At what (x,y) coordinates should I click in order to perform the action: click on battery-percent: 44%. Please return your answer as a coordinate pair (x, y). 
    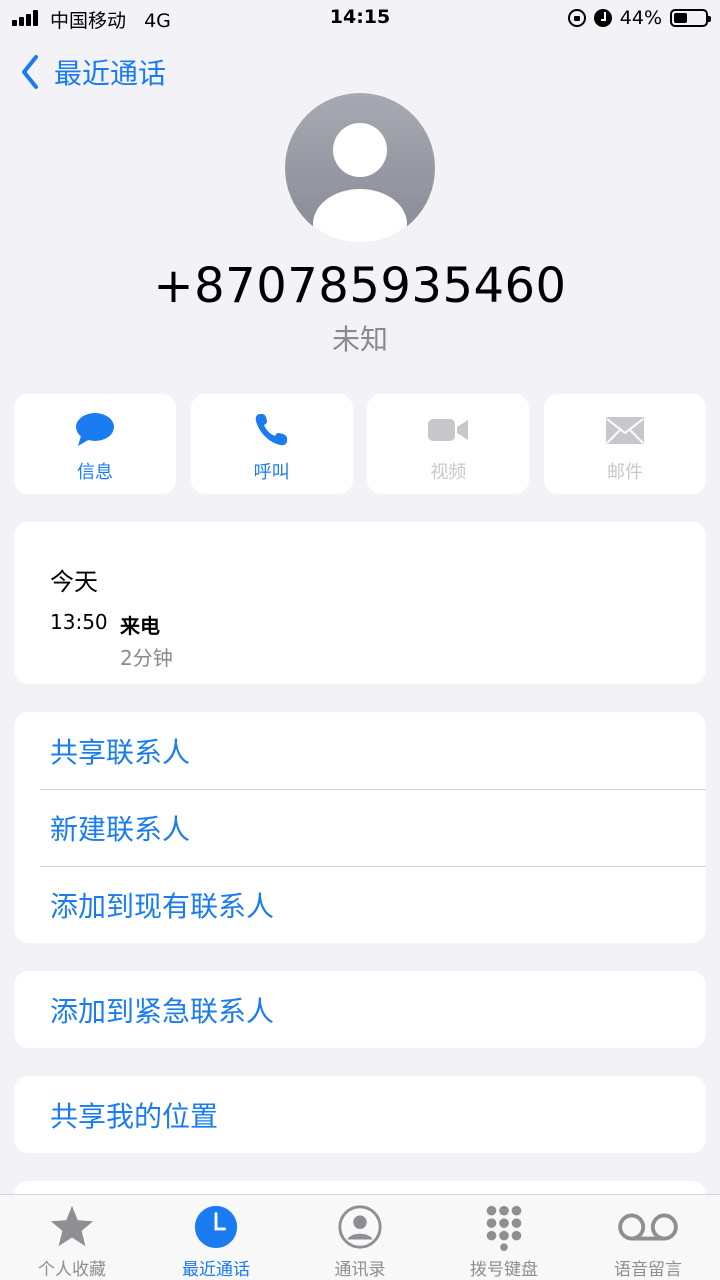
    Looking at the image, I should click on (640, 18).